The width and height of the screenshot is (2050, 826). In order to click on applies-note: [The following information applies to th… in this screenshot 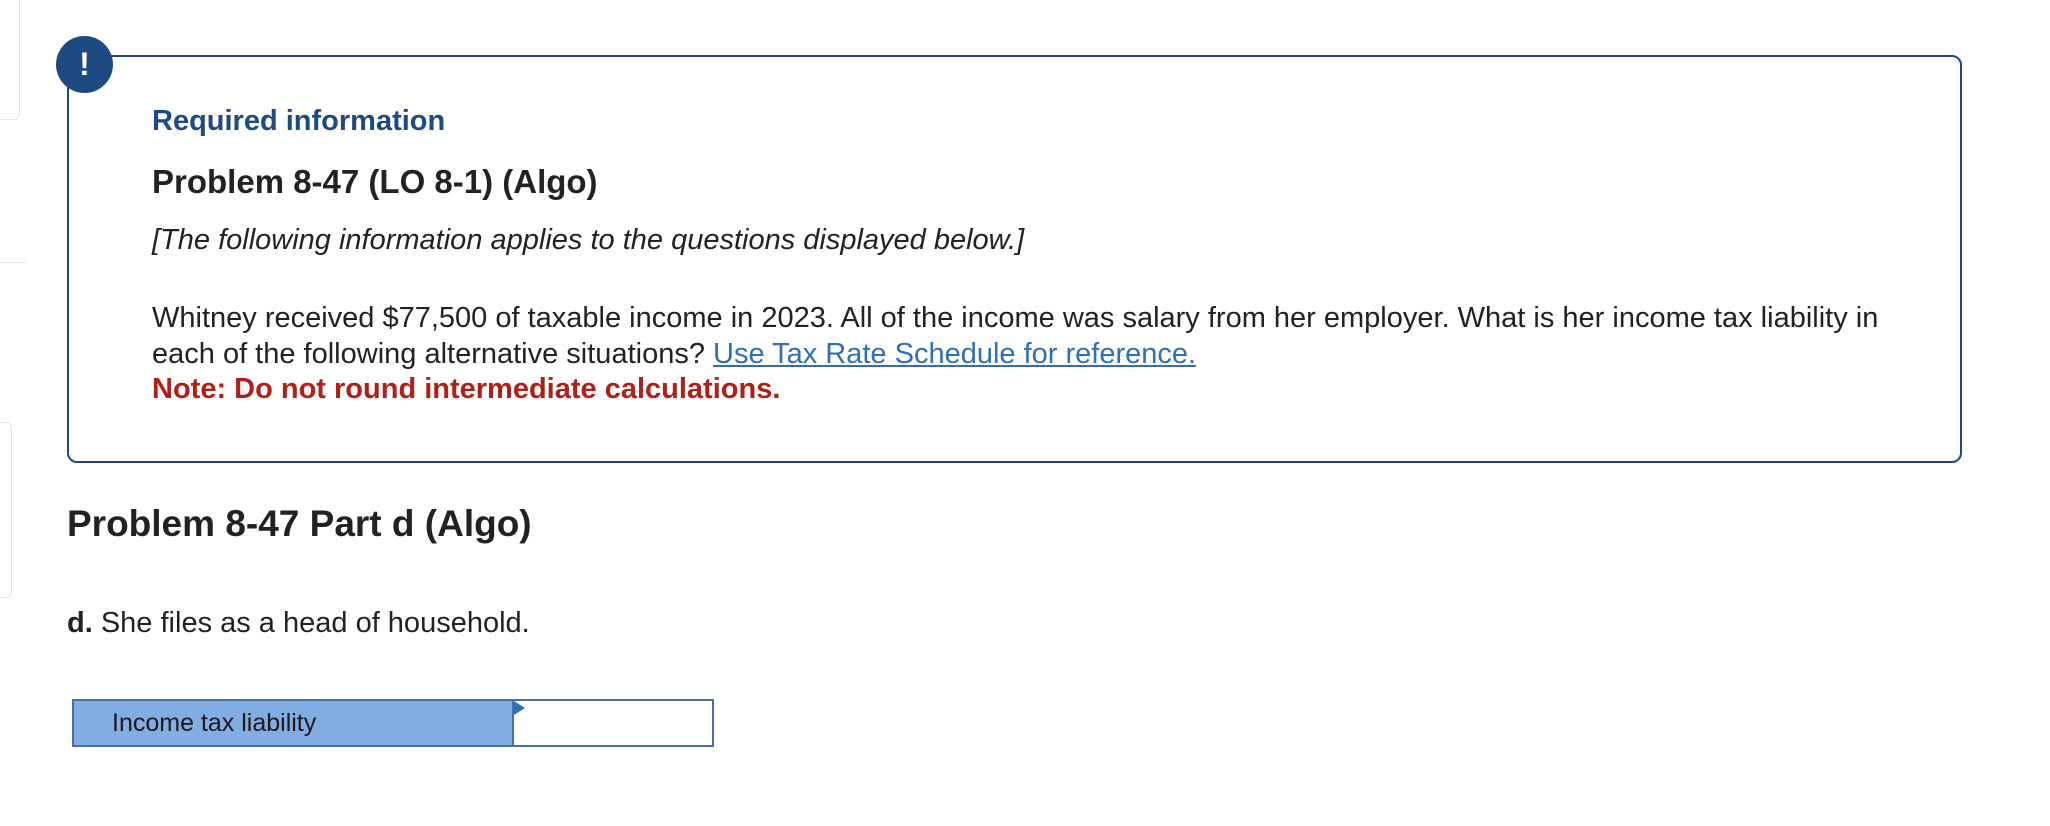, I will do `click(588, 240)`.